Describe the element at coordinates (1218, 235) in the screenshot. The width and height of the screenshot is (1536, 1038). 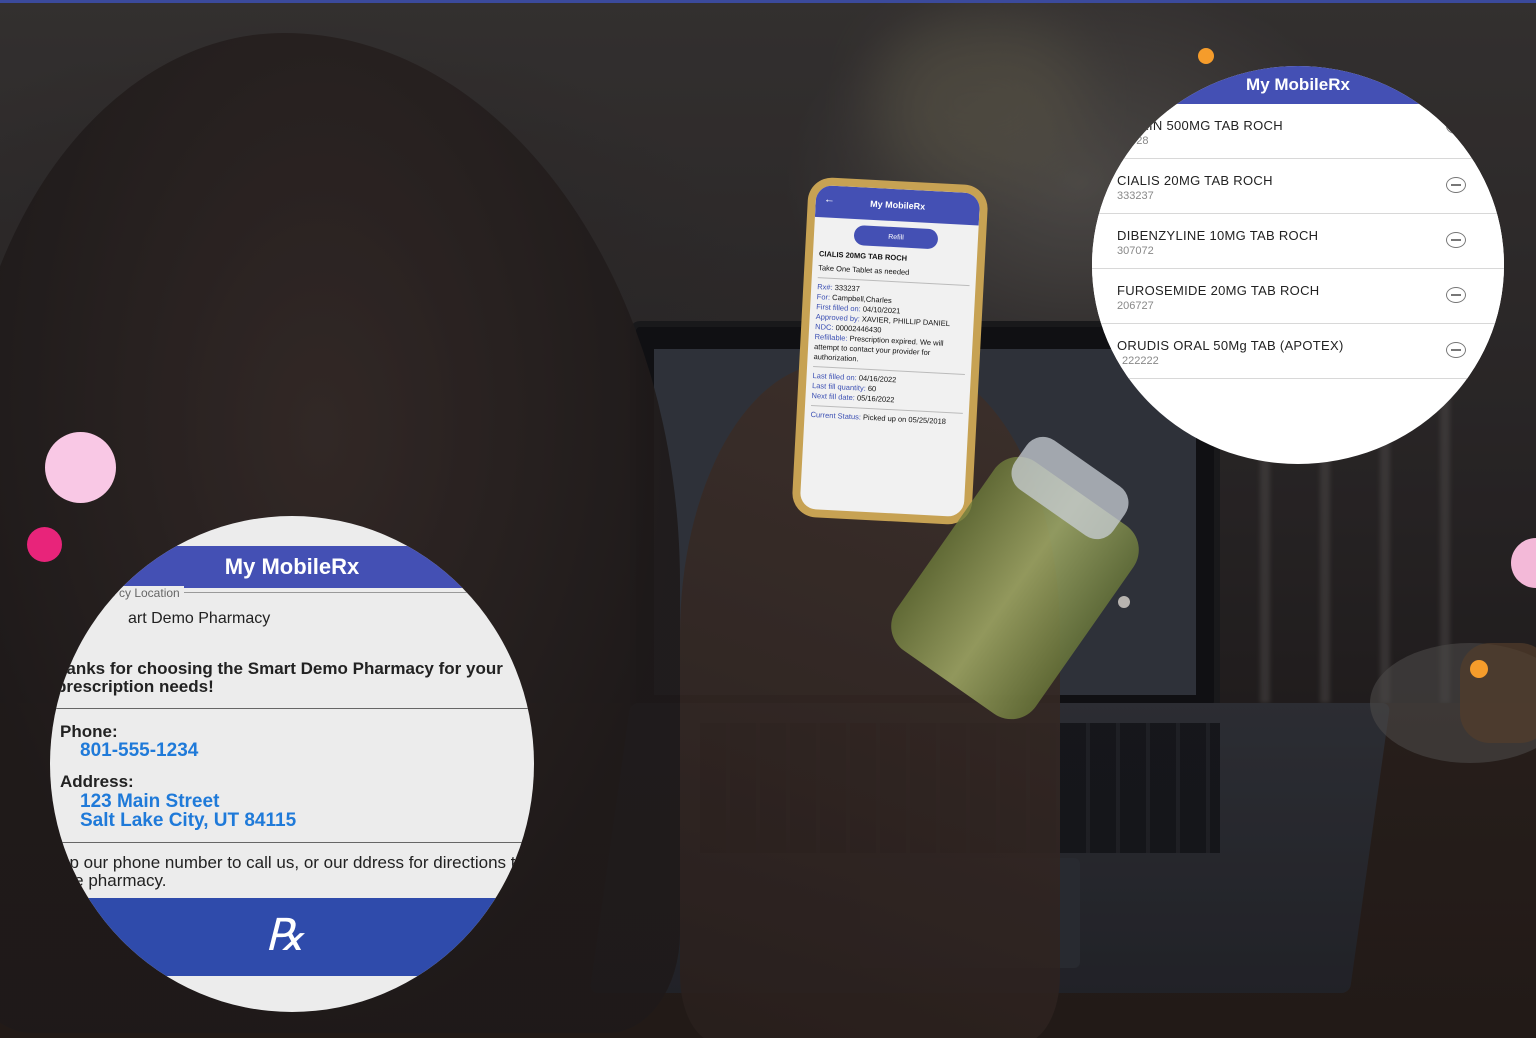
I see `med-name: DIBENZYLINE 10MG TAB ROCH` at that location.